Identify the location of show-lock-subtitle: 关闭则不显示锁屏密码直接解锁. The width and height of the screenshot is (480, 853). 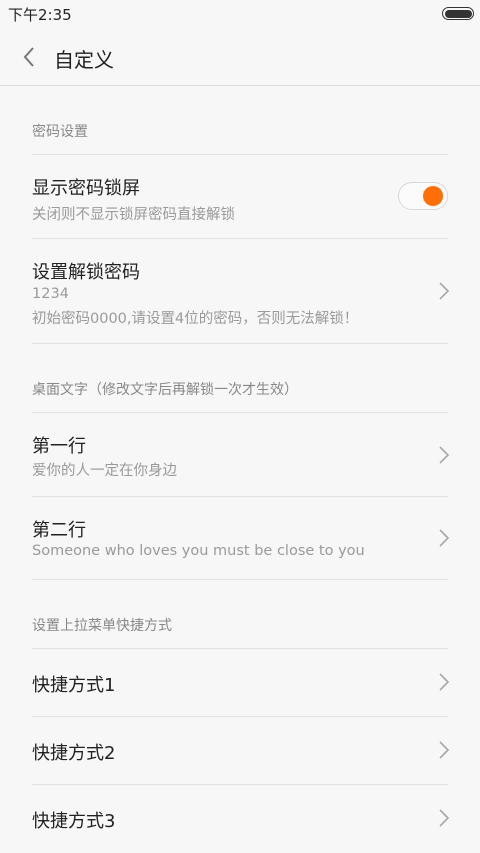
(133, 215).